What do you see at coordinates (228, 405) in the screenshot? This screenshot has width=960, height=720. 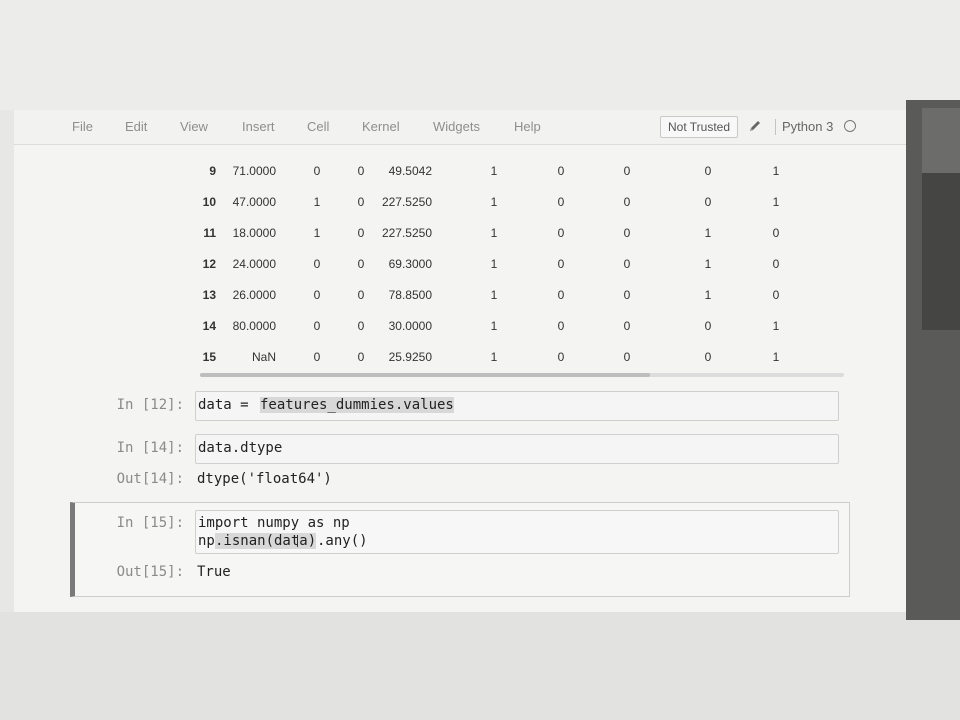 I see `cell-12-code-var: data =` at bounding box center [228, 405].